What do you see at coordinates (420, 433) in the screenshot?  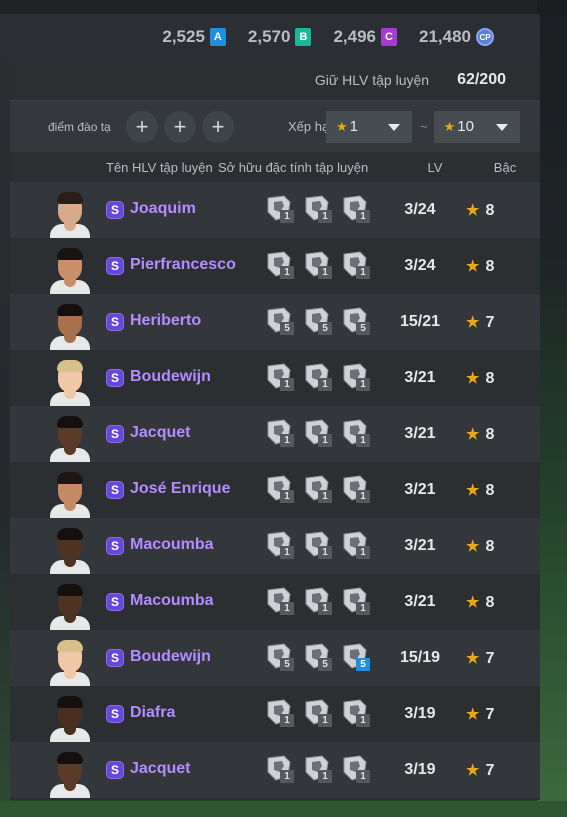 I see `coach-level: 3/21` at bounding box center [420, 433].